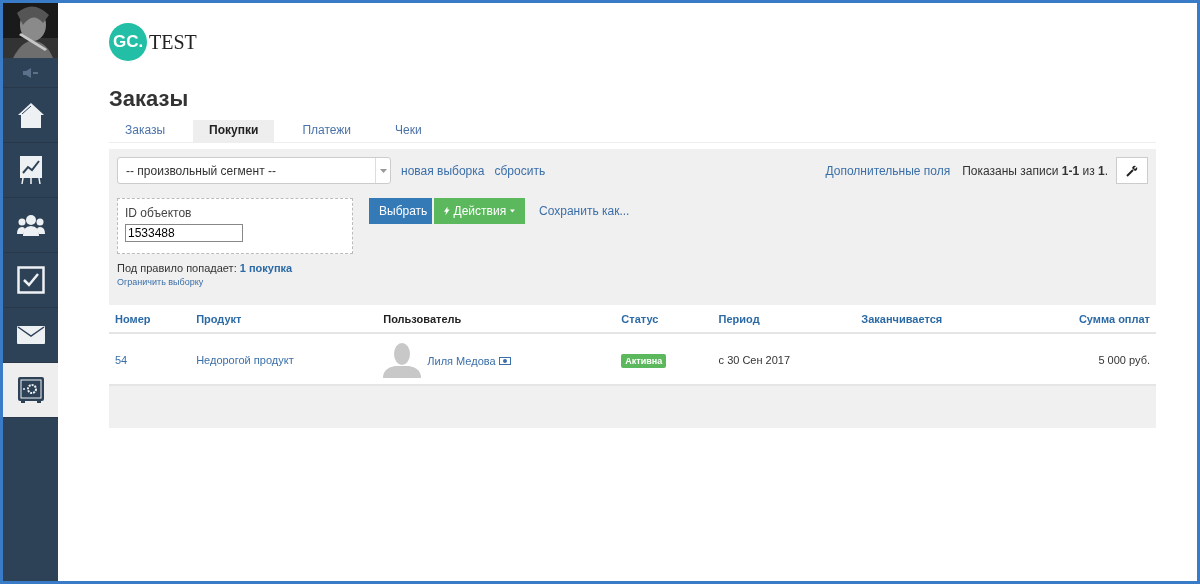  What do you see at coordinates (1035, 170) in the screenshot?
I see `records-info: Показаны записи 1-1 из 1.` at bounding box center [1035, 170].